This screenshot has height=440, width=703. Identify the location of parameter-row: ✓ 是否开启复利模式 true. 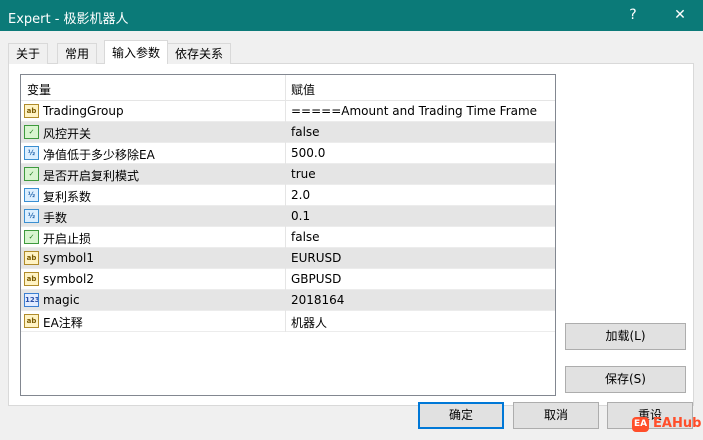
(288, 174).